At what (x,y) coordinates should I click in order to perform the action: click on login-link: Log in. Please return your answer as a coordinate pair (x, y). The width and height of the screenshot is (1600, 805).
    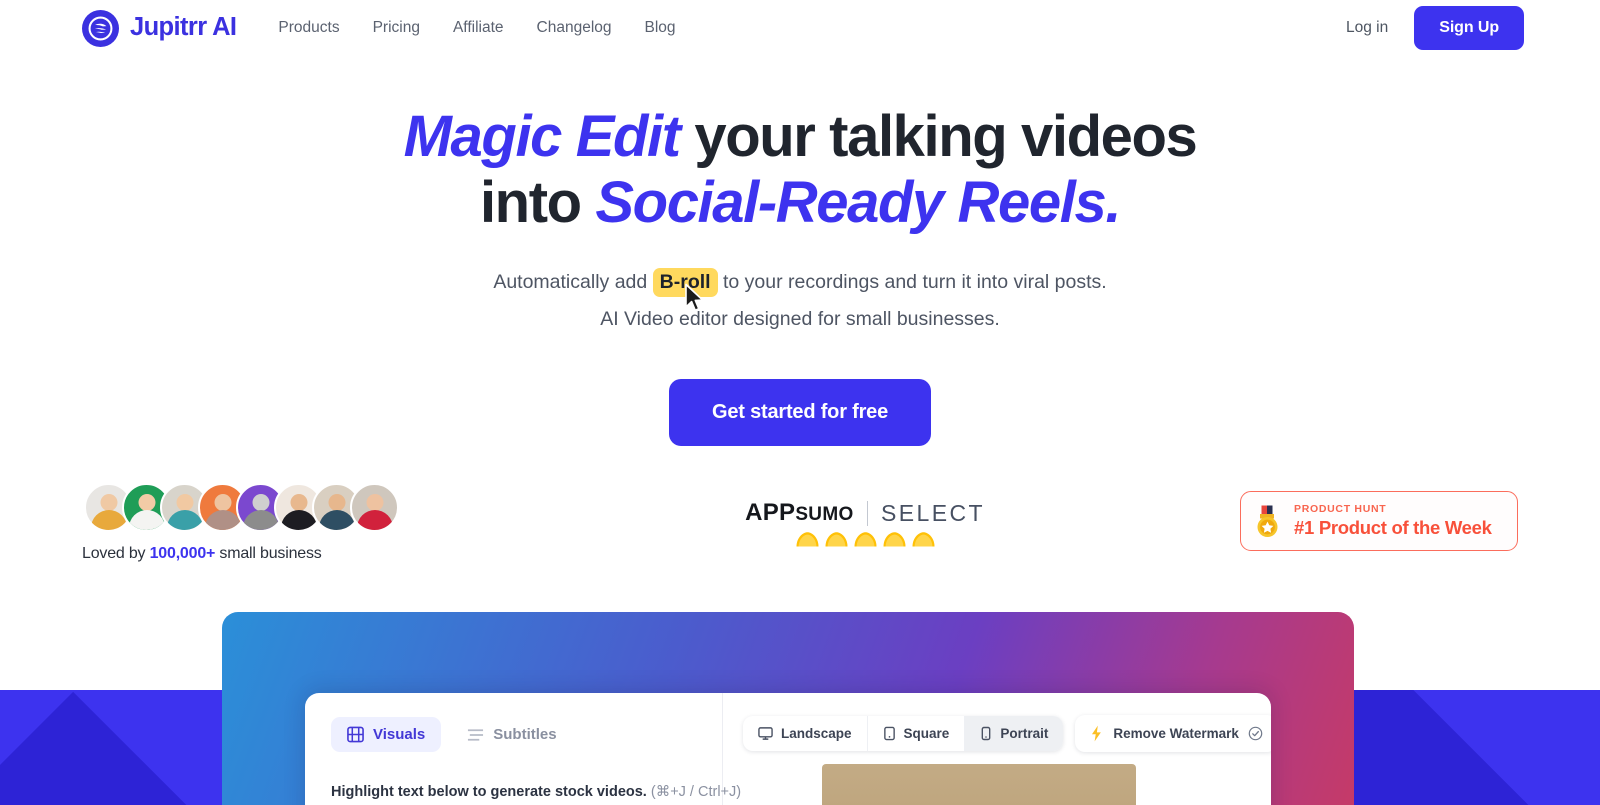
    Looking at the image, I should click on (1367, 28).